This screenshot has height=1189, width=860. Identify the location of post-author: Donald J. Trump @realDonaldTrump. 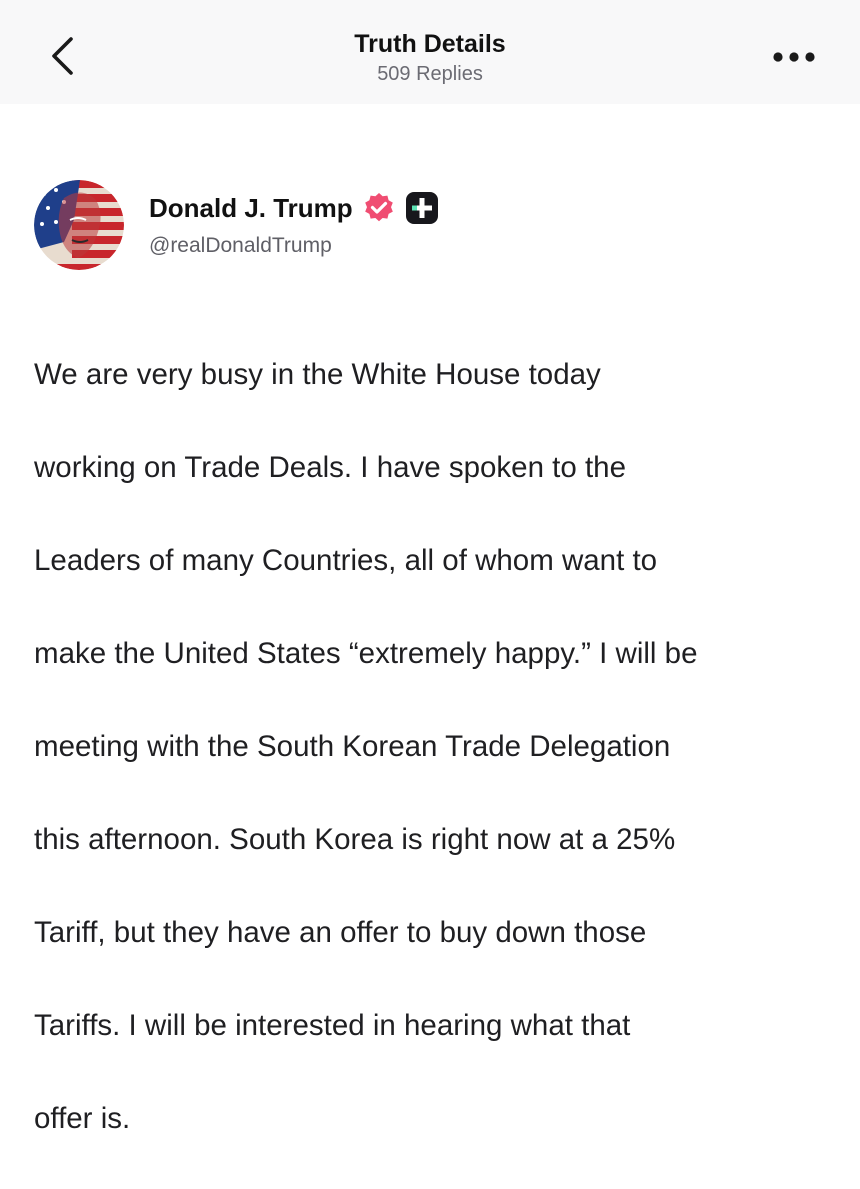
(429, 225).